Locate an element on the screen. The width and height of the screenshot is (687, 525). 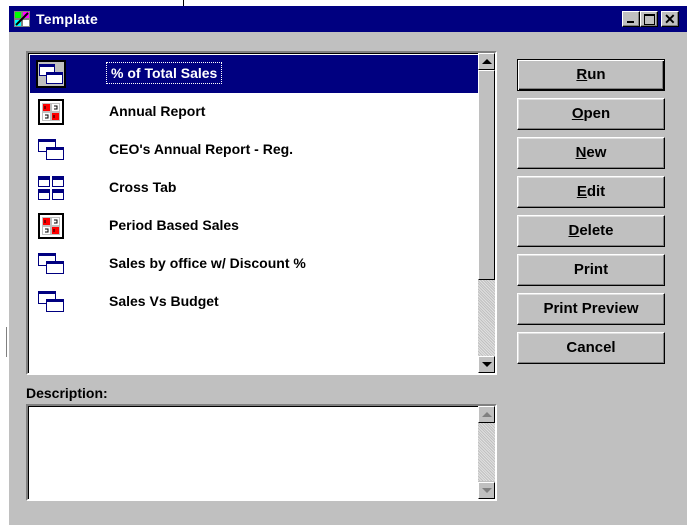
list-item-cross-tab: Cross Tab is located at coordinates (254, 188).